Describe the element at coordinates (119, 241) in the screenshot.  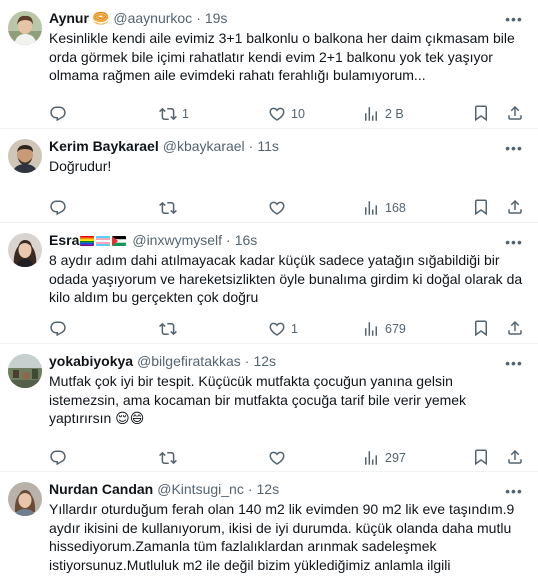
I see `palestine-flag-icon` at that location.